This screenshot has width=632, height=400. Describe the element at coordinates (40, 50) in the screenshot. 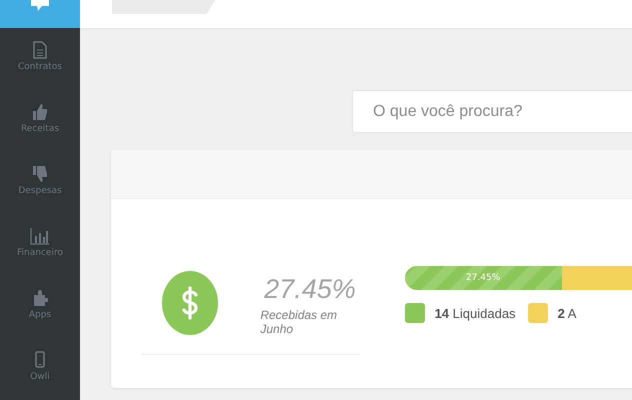

I see `document-icon` at that location.